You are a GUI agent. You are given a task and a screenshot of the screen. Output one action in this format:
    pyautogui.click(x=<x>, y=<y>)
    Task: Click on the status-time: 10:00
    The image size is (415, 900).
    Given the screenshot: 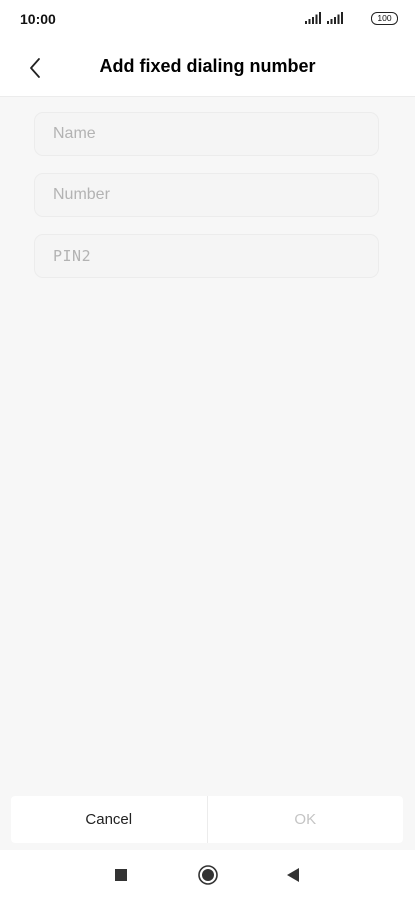 What is the action you would take?
    pyautogui.click(x=38, y=19)
    